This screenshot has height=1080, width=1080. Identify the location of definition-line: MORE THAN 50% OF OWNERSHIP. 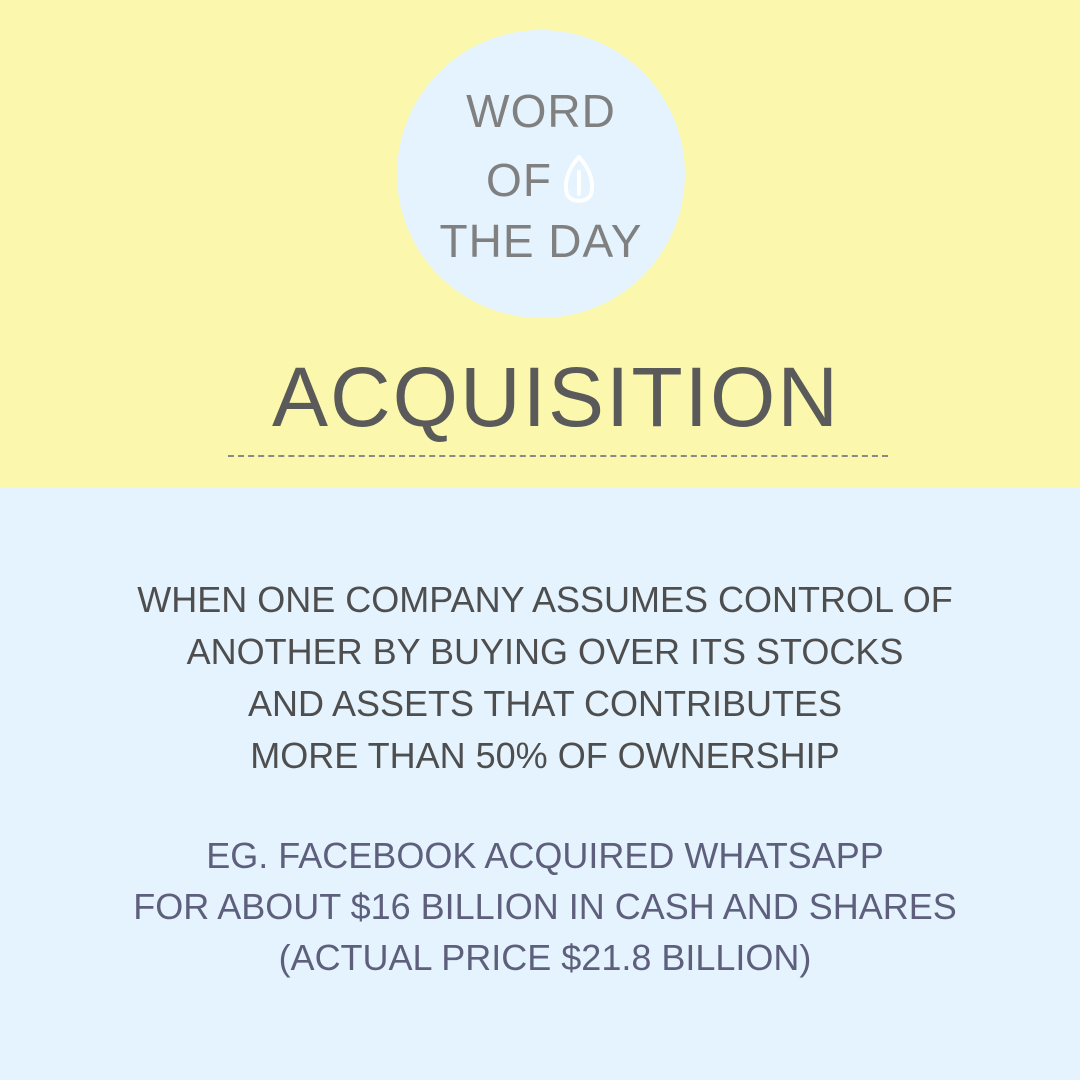
(545, 755).